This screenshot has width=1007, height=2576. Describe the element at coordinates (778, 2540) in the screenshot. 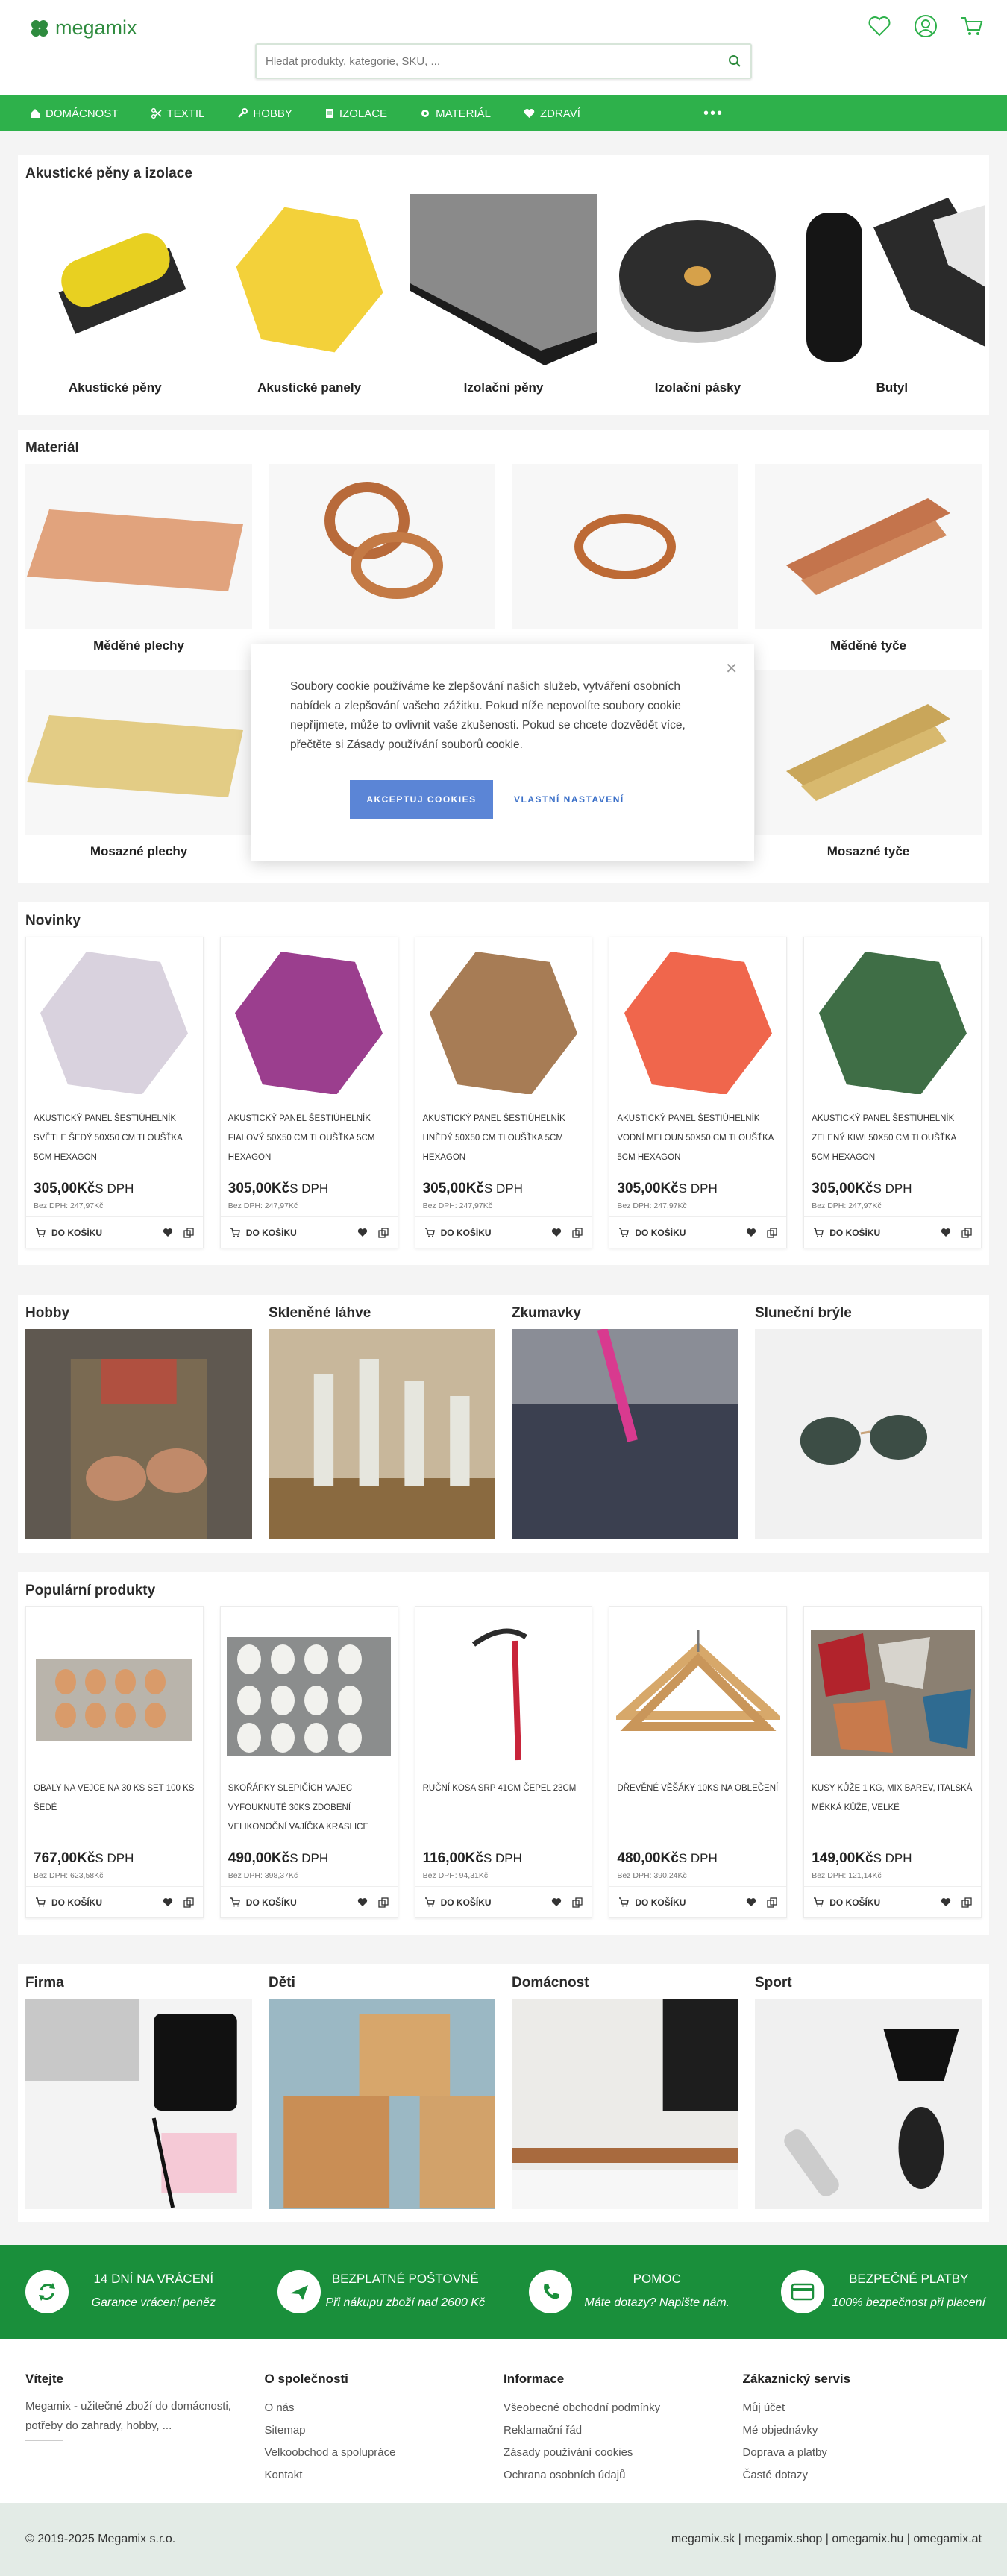

I see `domain-link: megamix.shop` at that location.